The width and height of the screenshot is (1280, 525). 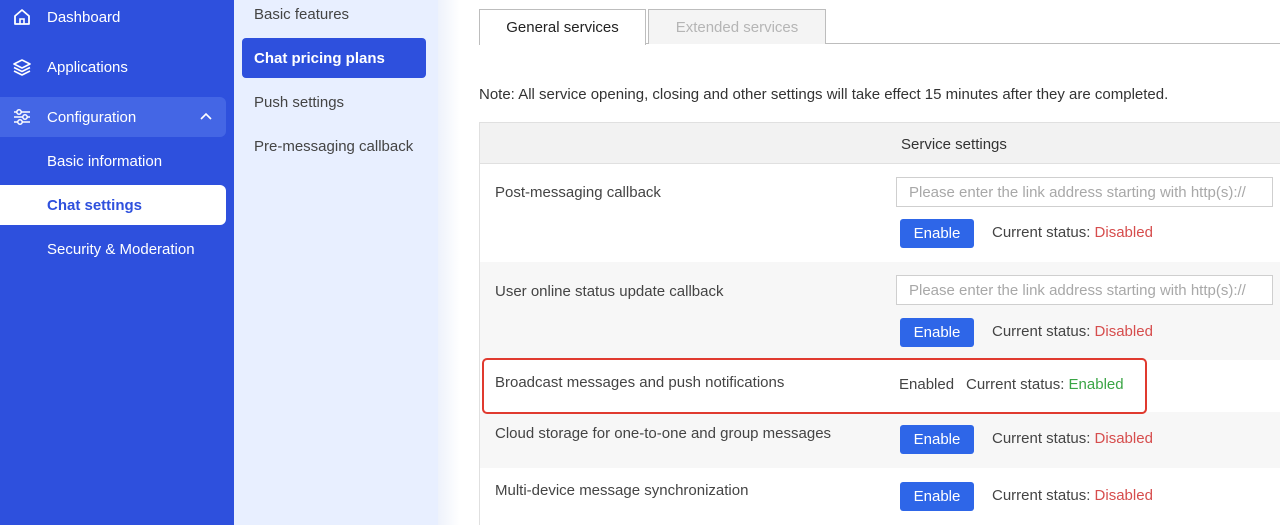 I want to click on nav-subitem-security-moderation: Security & Moderation, so click(x=113, y=249).